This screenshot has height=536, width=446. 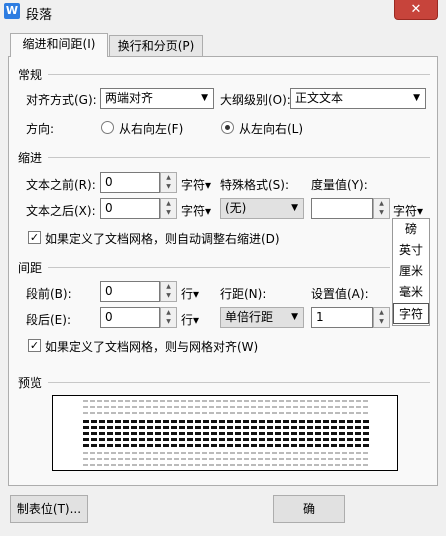 I want to click on close-button: ✕, so click(x=416, y=10).